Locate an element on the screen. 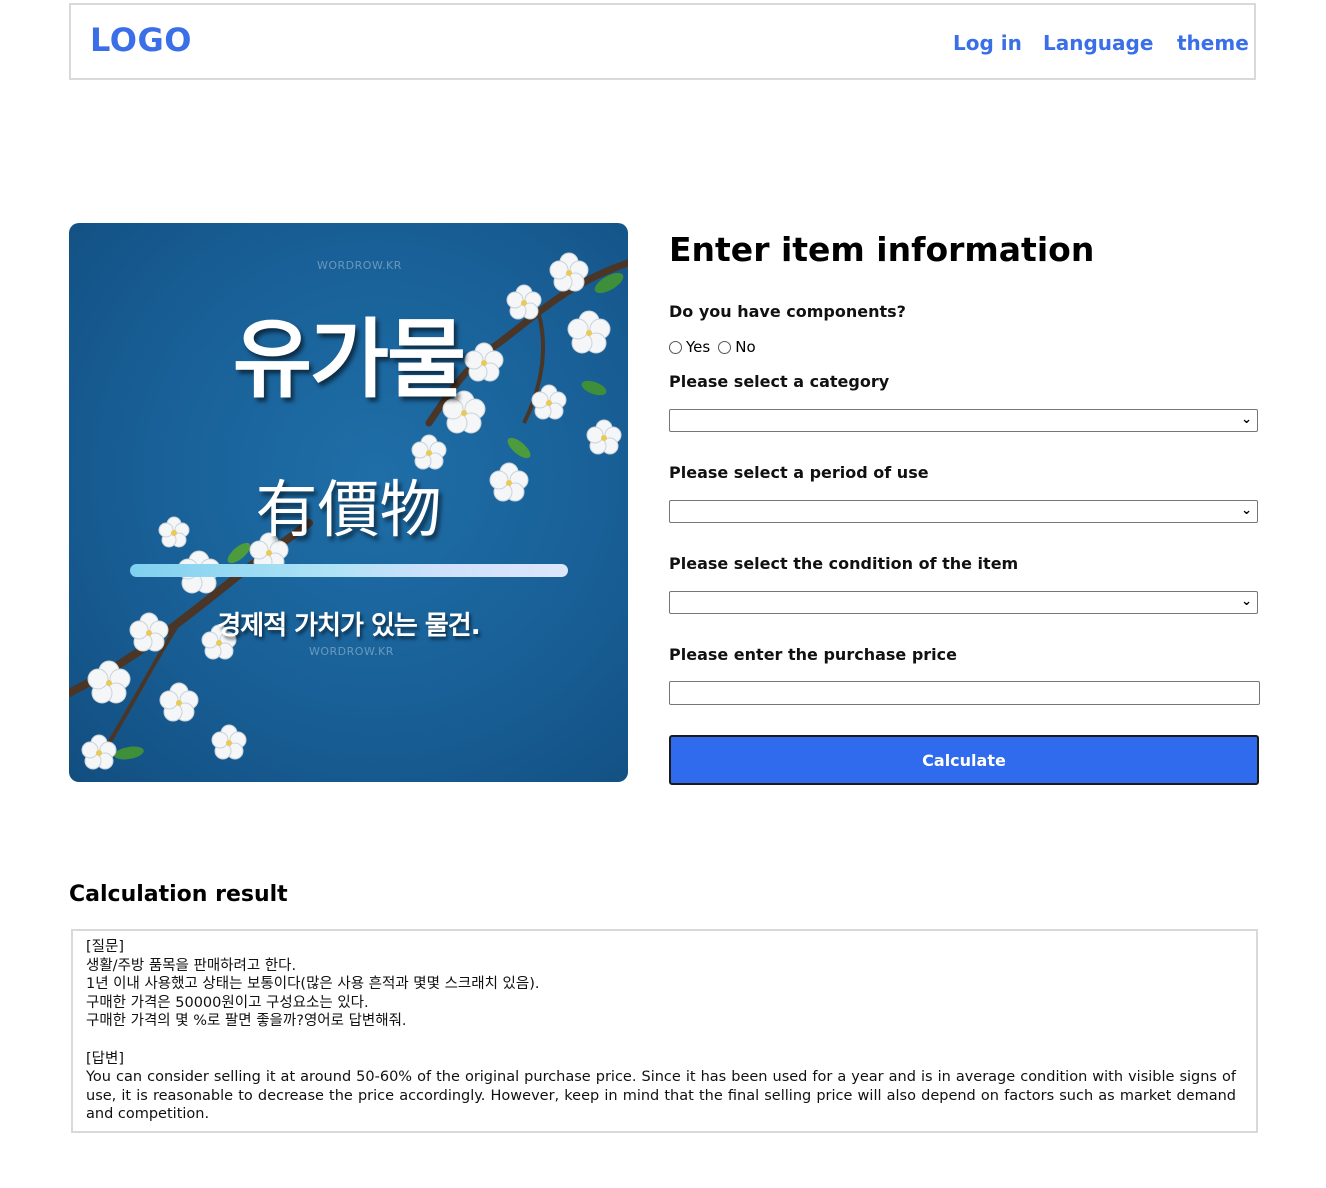 The width and height of the screenshot is (1326, 1188). purchase-price-input is located at coordinates (964, 693).